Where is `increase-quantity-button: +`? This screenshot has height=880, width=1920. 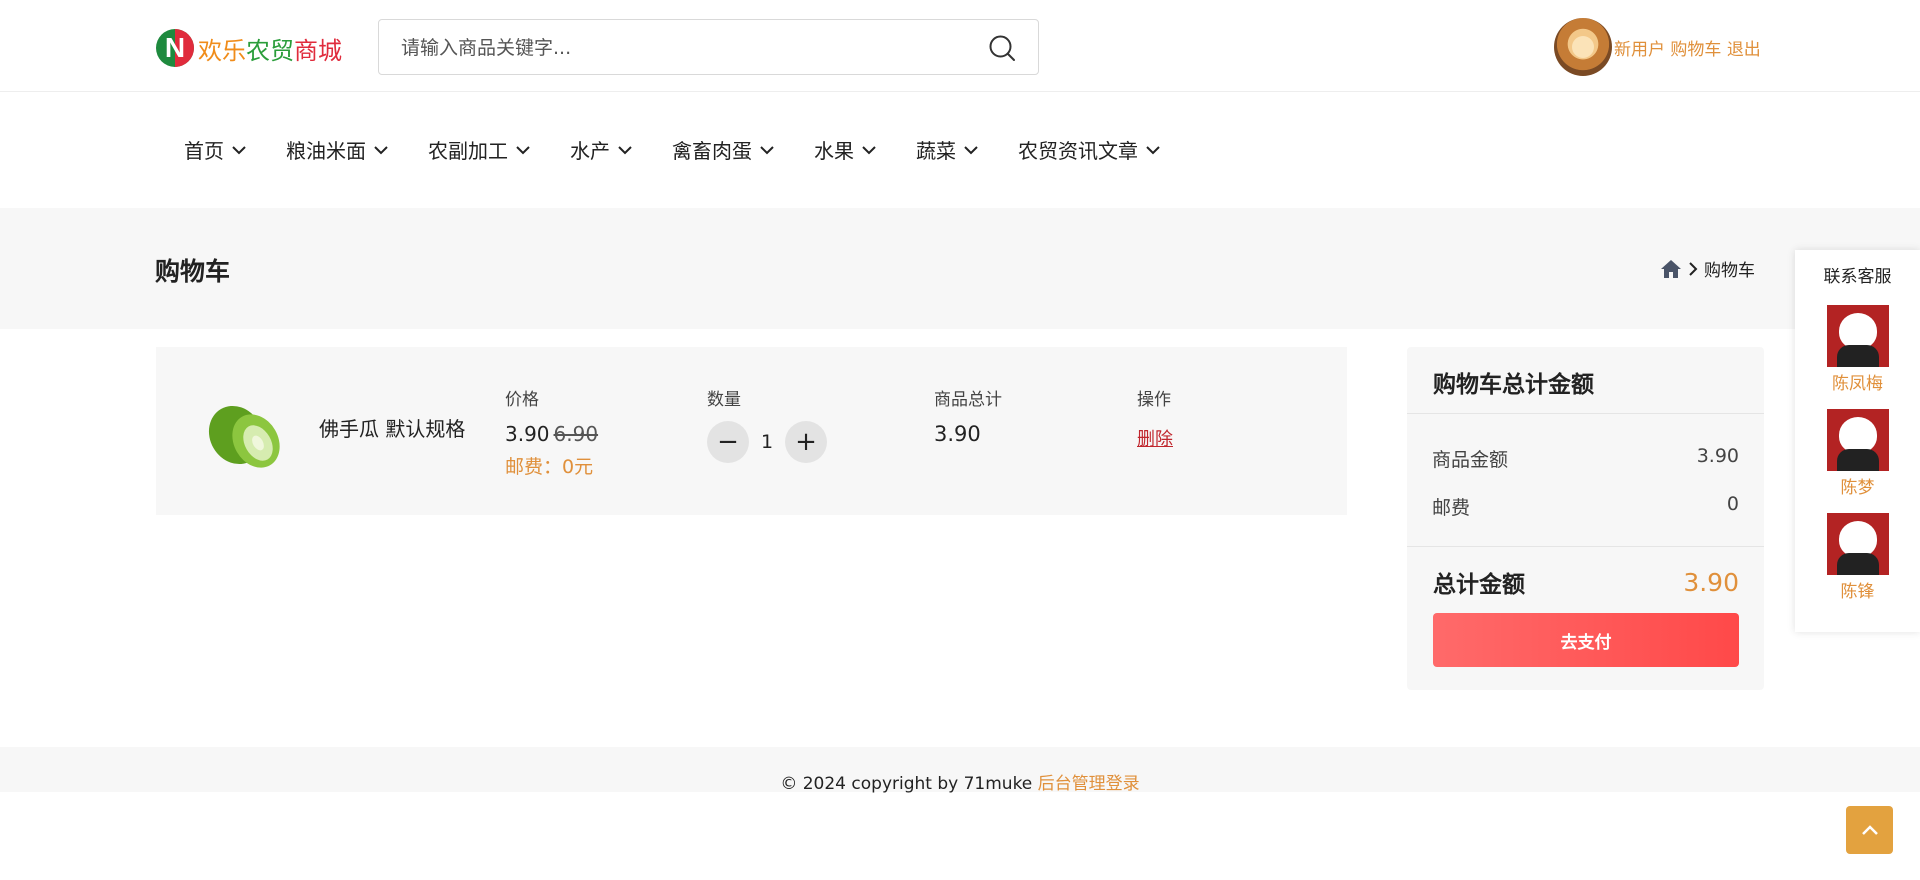
increase-quantity-button: + is located at coordinates (806, 442).